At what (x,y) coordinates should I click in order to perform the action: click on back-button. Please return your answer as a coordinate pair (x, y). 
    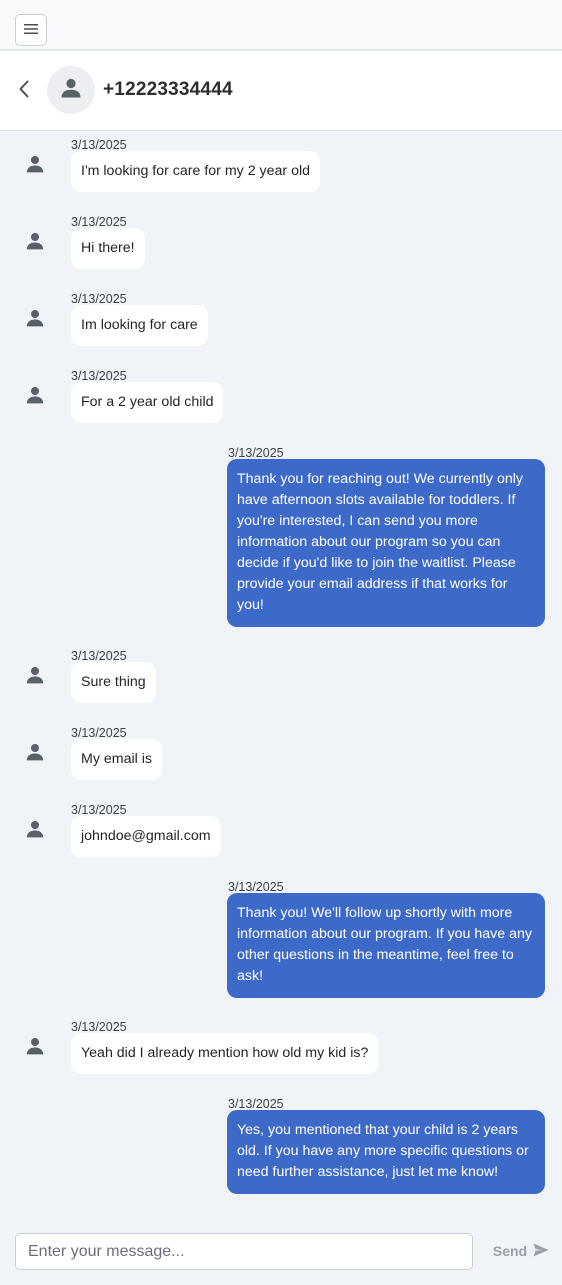
    Looking at the image, I should click on (24, 91).